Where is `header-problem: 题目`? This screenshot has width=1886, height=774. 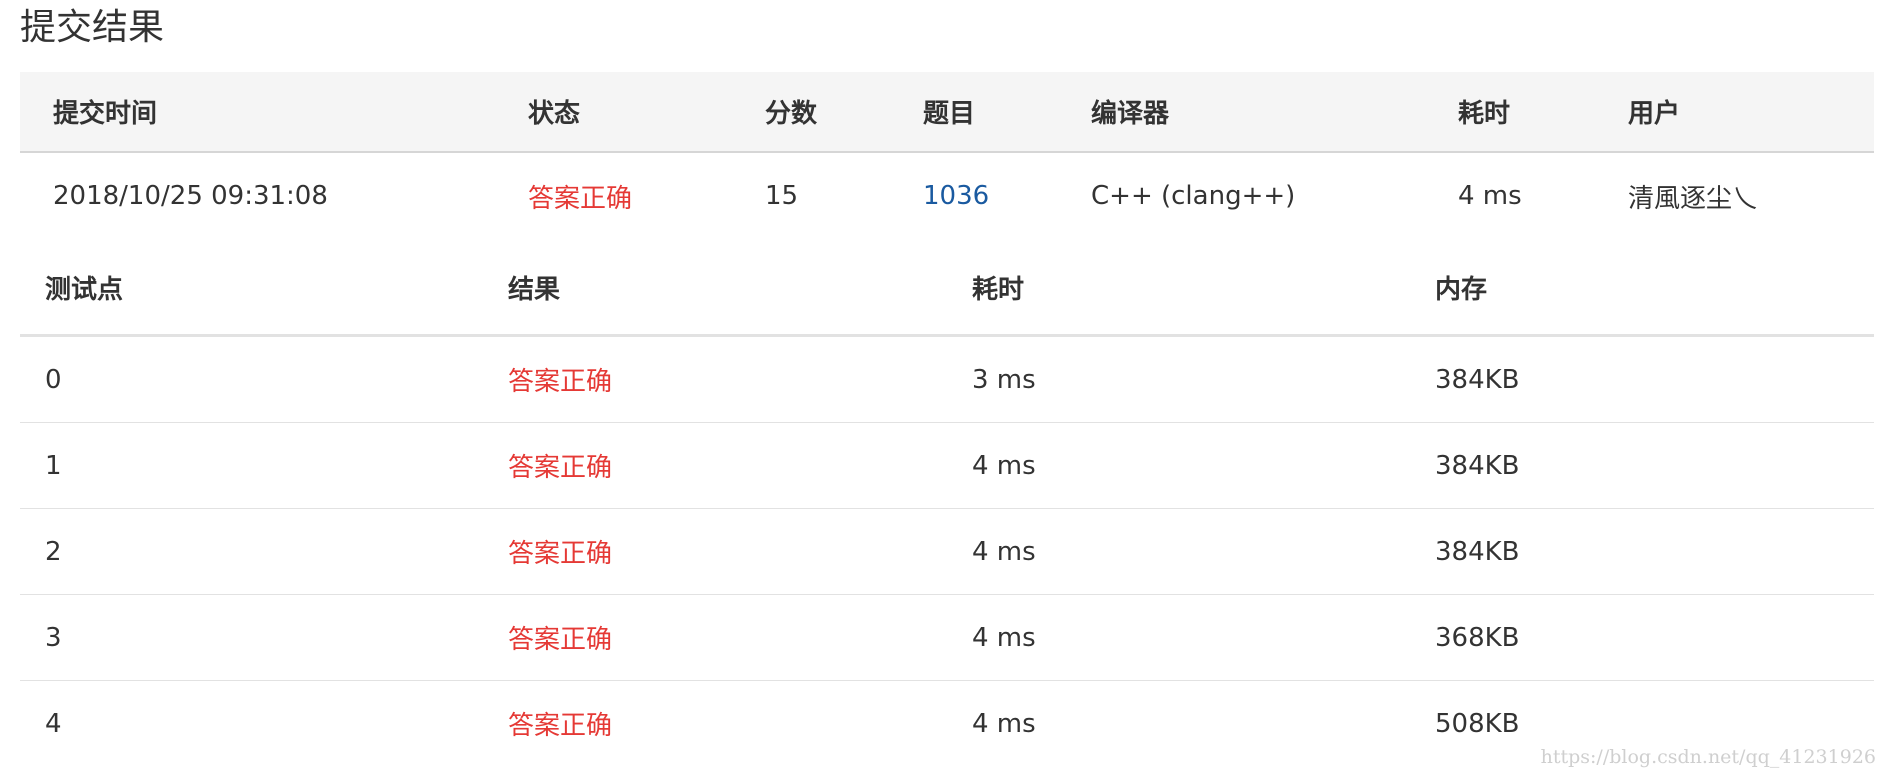
header-problem: 题目 is located at coordinates (949, 114).